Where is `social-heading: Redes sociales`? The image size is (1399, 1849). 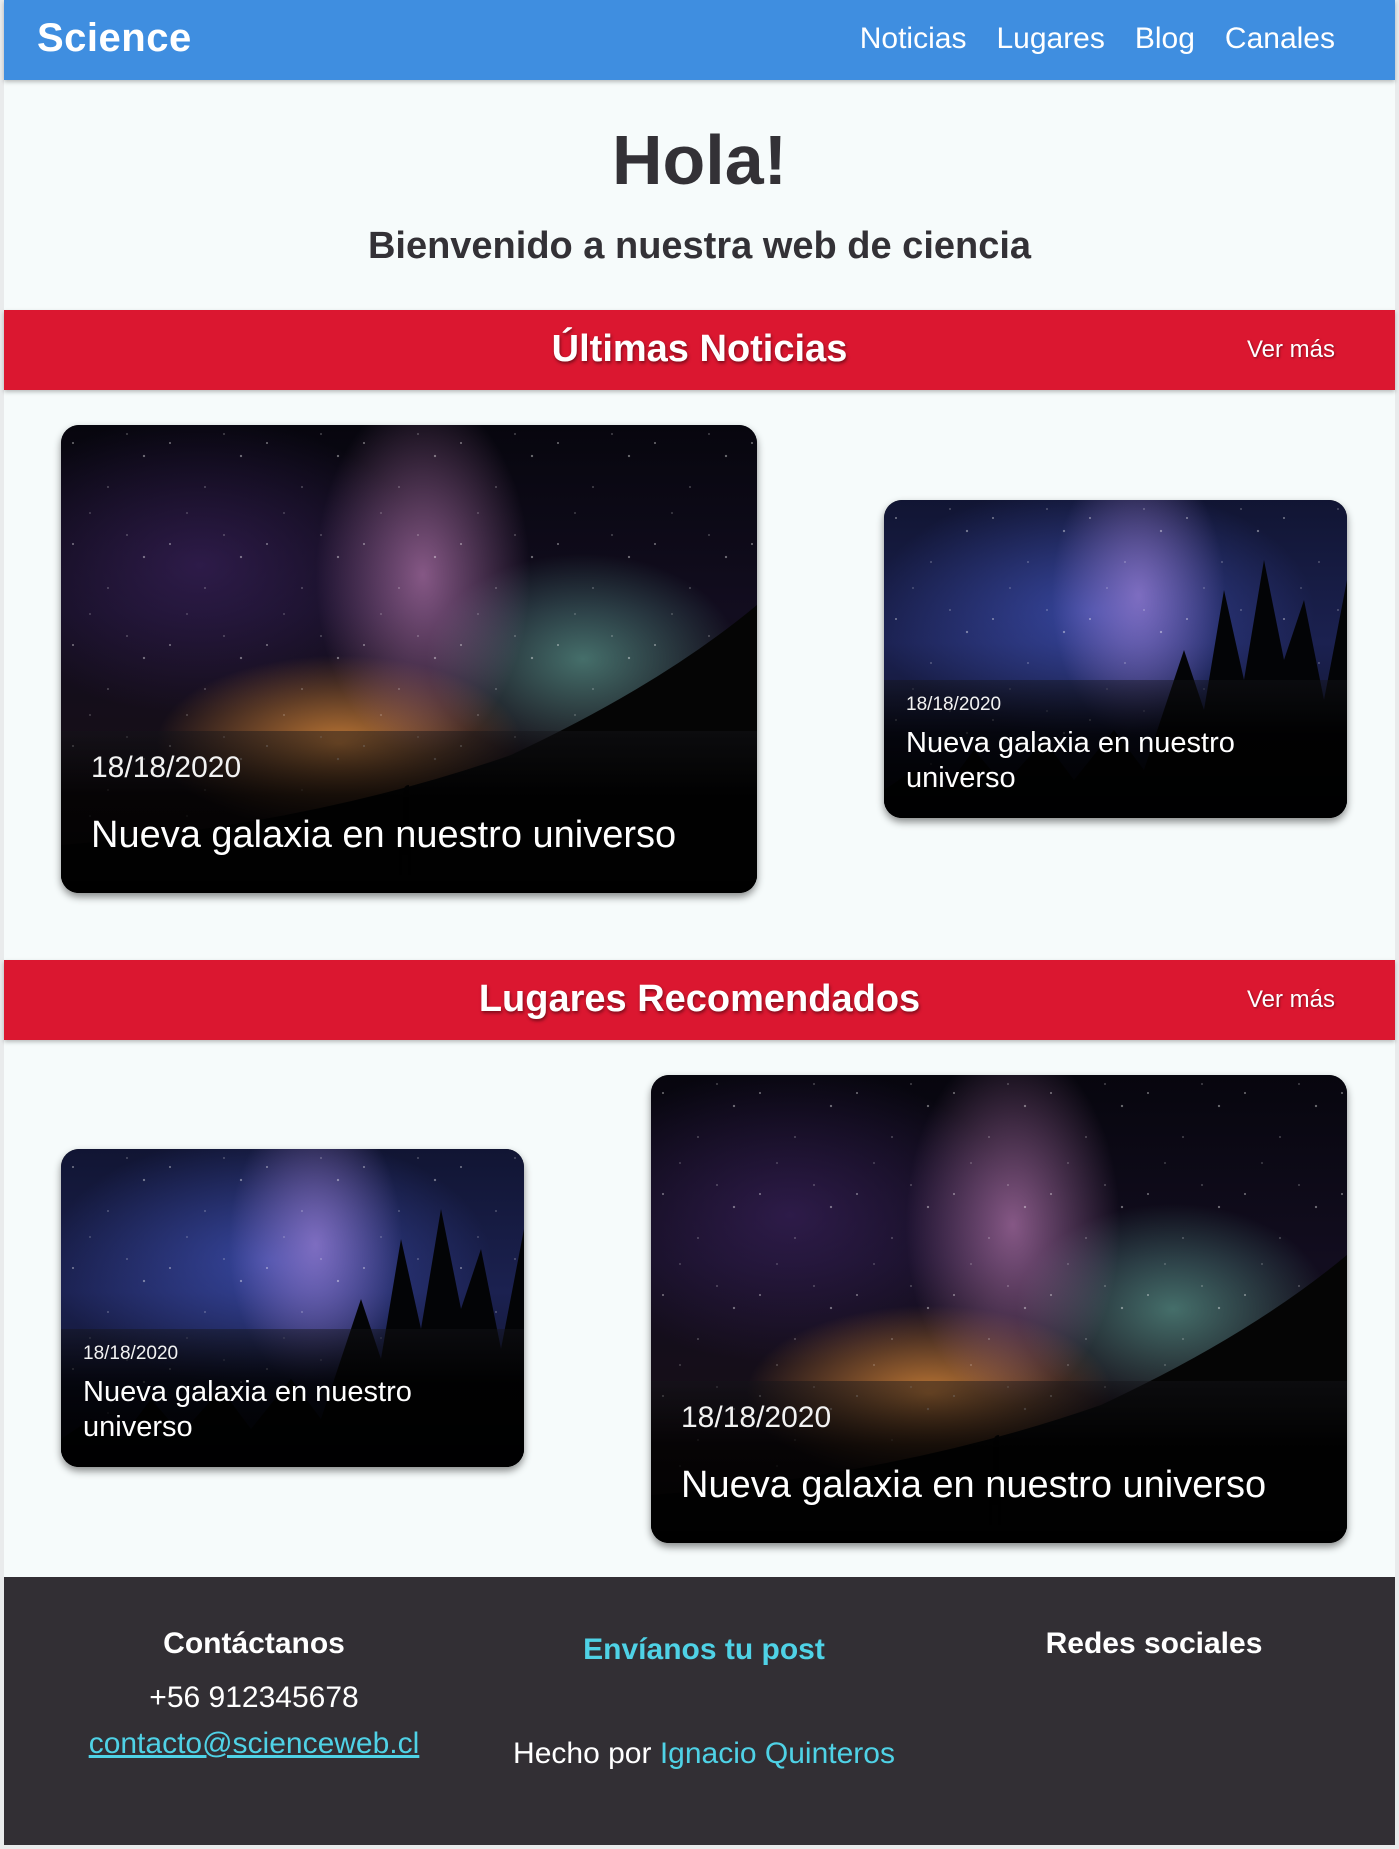 social-heading: Redes sociales is located at coordinates (1154, 1643).